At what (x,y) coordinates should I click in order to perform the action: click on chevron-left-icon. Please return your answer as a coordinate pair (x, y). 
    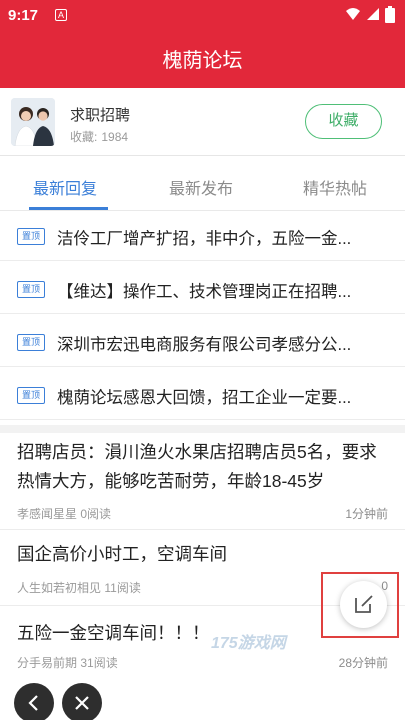
    Looking at the image, I should click on (33, 703).